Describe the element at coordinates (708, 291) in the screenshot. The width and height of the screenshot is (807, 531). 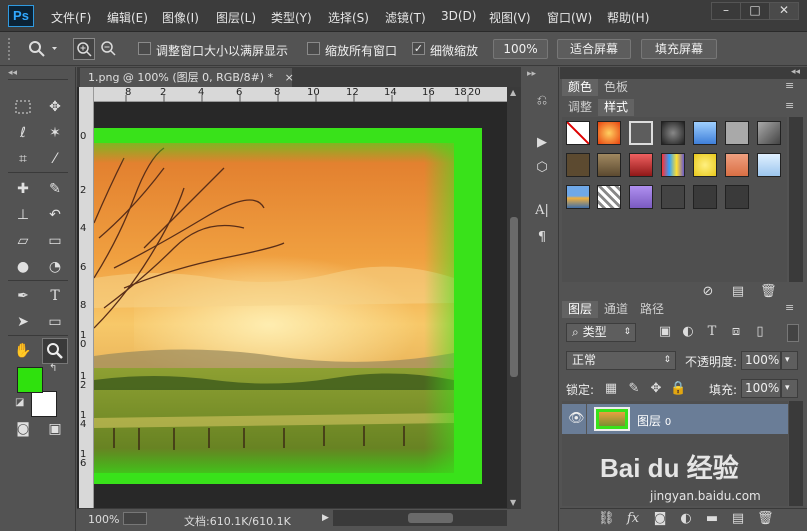
I see `clear-style-icon: ⊘` at that location.